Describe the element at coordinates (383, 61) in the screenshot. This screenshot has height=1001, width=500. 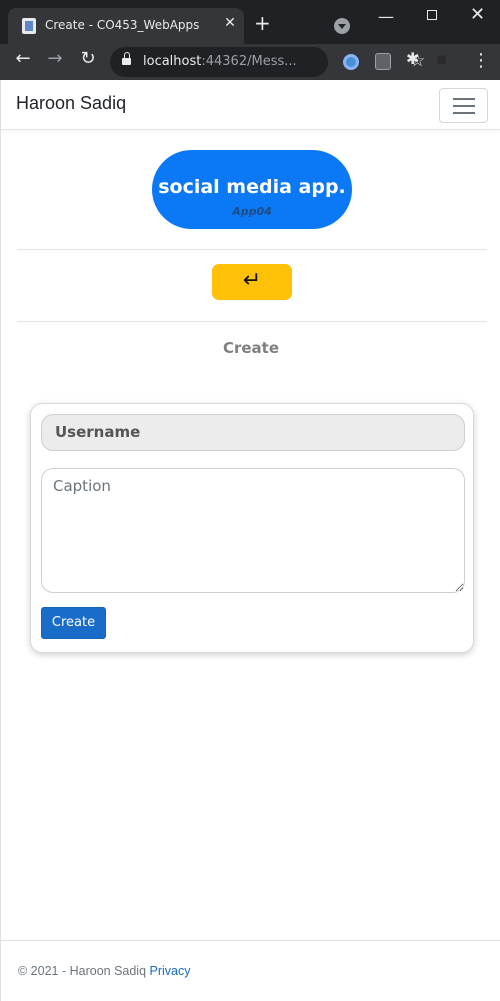
I see `extension-icon` at that location.